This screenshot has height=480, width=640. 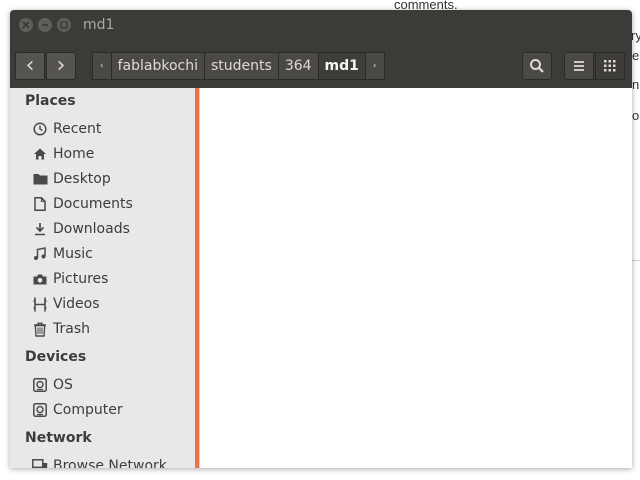 I want to click on background-divider, so click(x=636, y=260).